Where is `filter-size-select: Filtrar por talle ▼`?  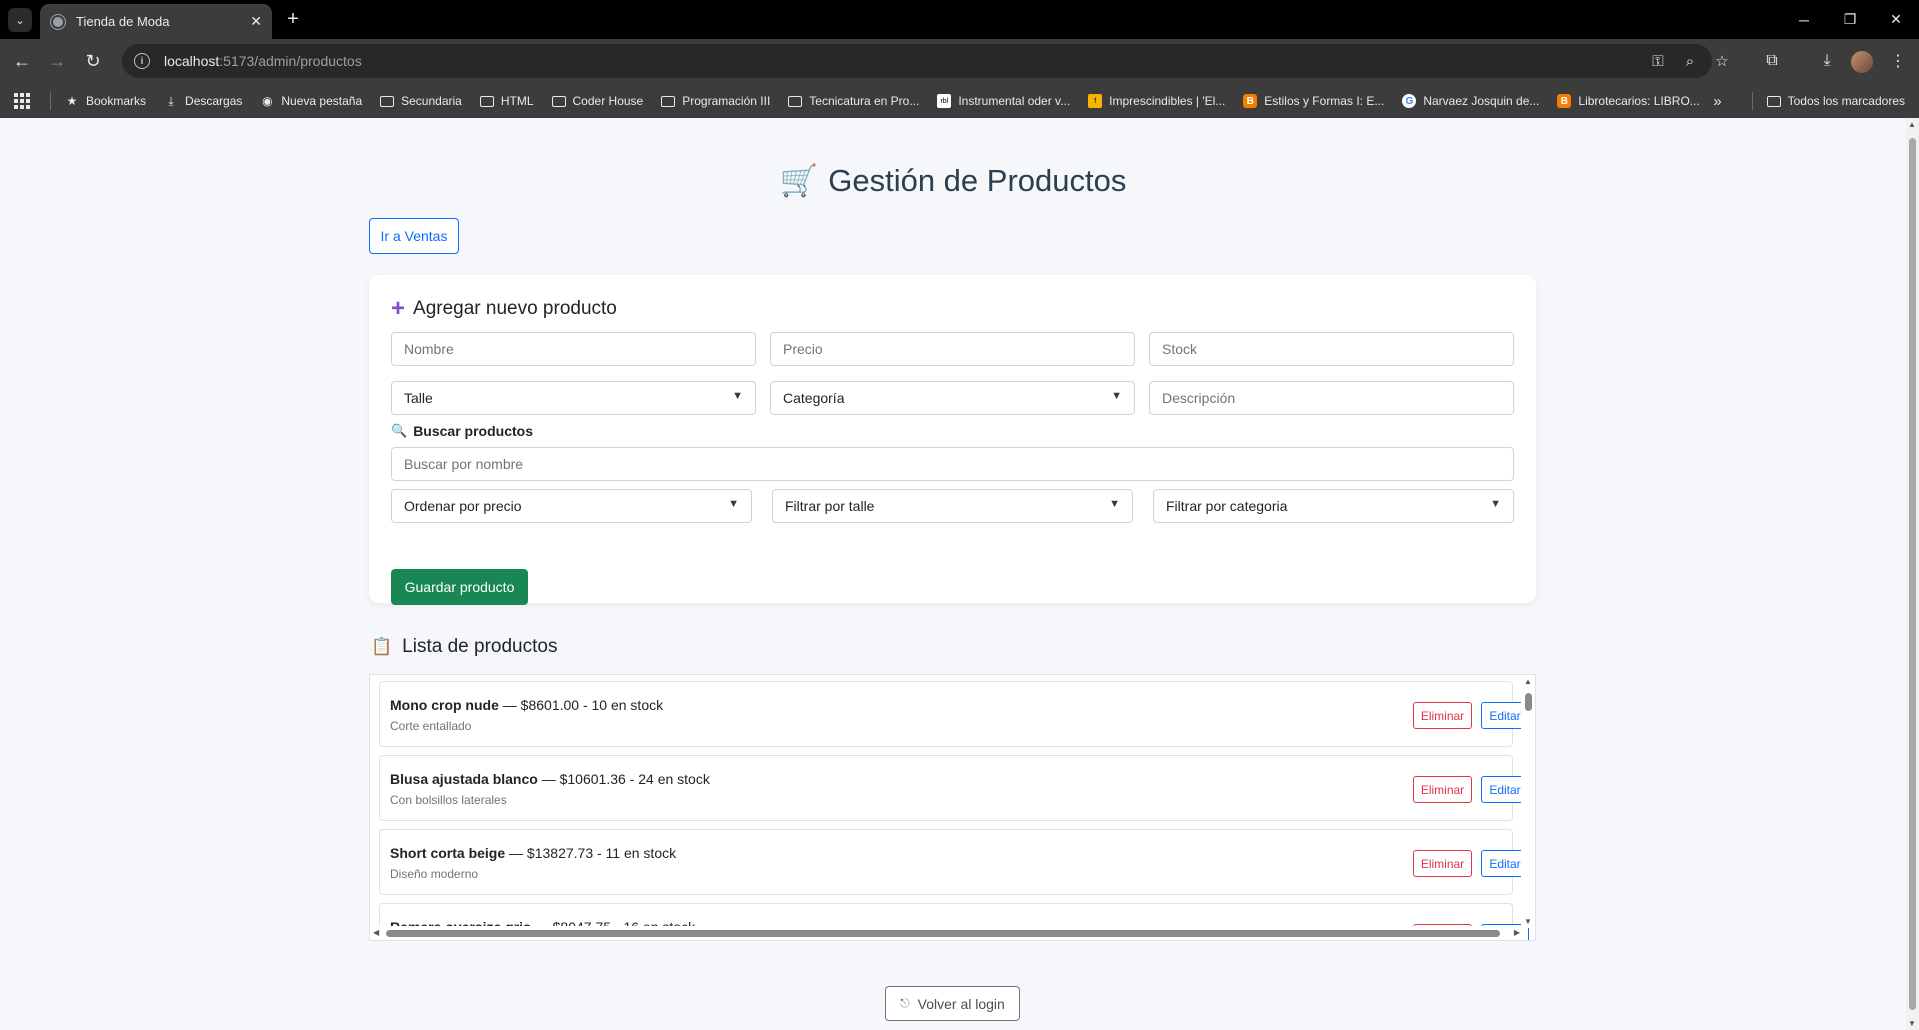 filter-size-select: Filtrar por talle ▼ is located at coordinates (952, 506).